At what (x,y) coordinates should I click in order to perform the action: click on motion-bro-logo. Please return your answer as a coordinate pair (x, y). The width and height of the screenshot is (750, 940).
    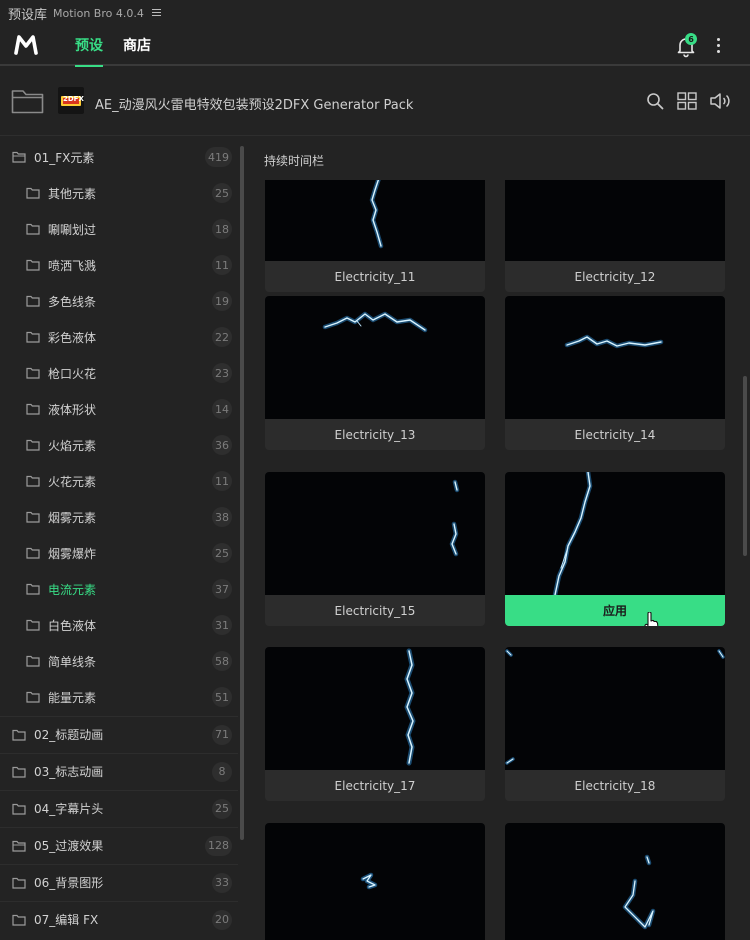
    Looking at the image, I should click on (26, 45).